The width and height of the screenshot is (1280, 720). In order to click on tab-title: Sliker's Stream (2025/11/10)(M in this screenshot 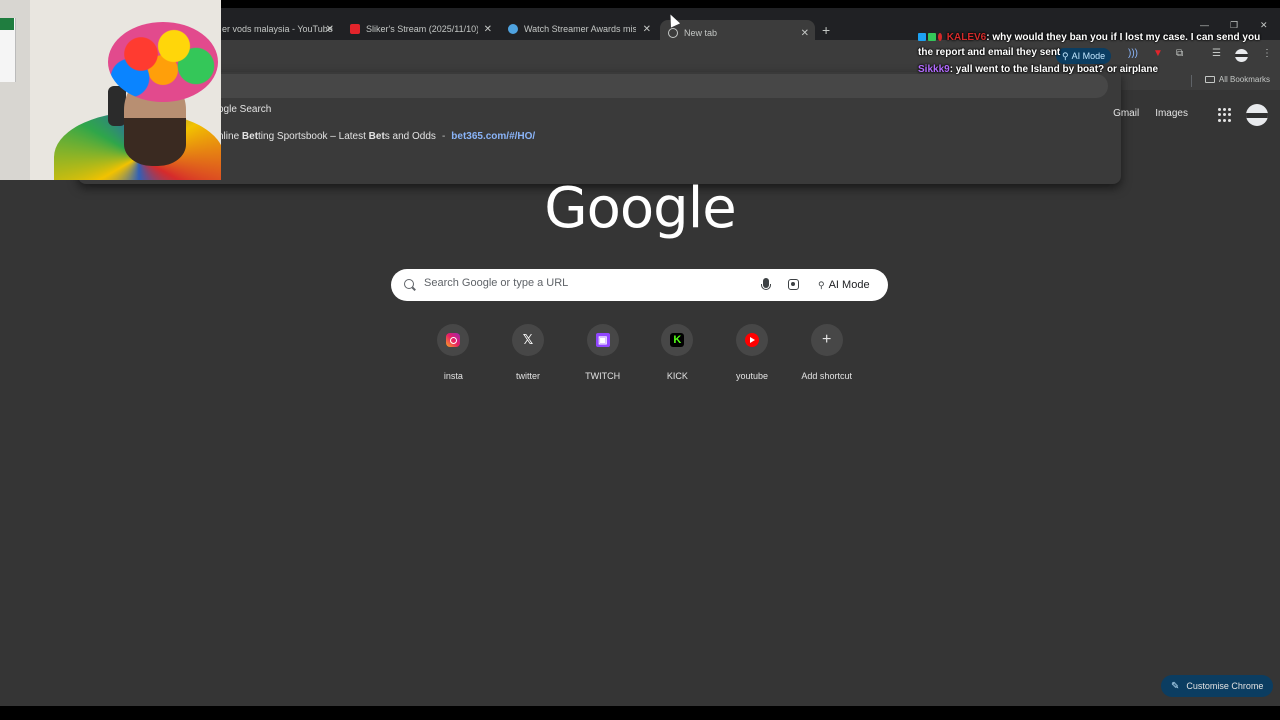, I will do `click(422, 29)`.